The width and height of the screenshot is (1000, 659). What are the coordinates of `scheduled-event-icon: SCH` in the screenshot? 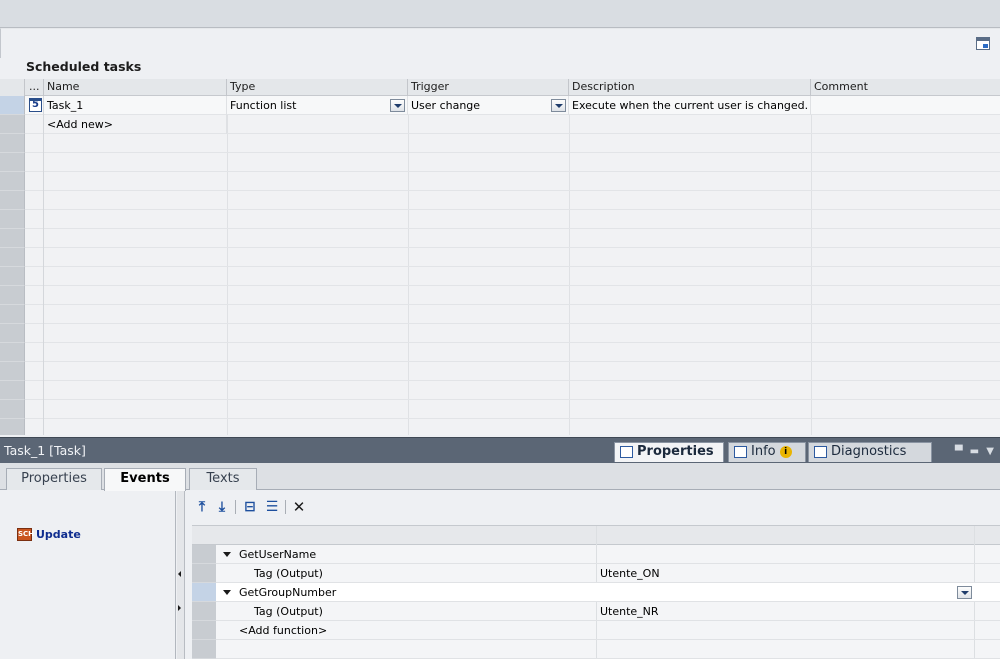 It's located at (25, 534).